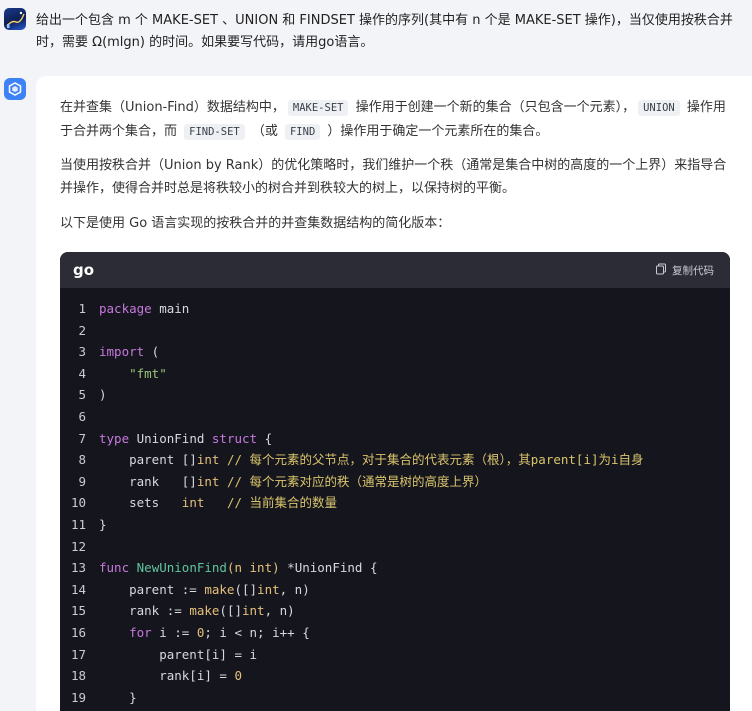  What do you see at coordinates (395, 698) in the screenshot?
I see `code-line: 19 }` at bounding box center [395, 698].